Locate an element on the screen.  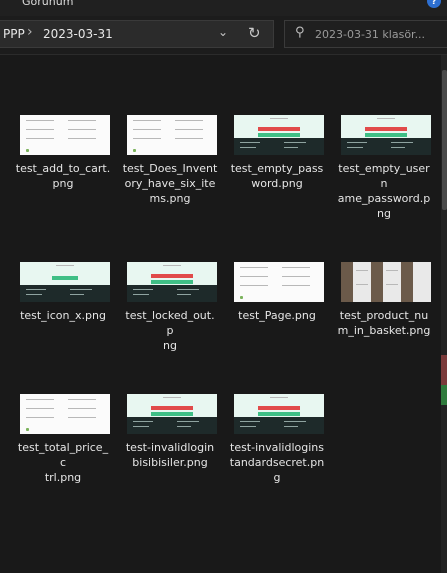
file-name-line: word.png is located at coordinates (277, 183).